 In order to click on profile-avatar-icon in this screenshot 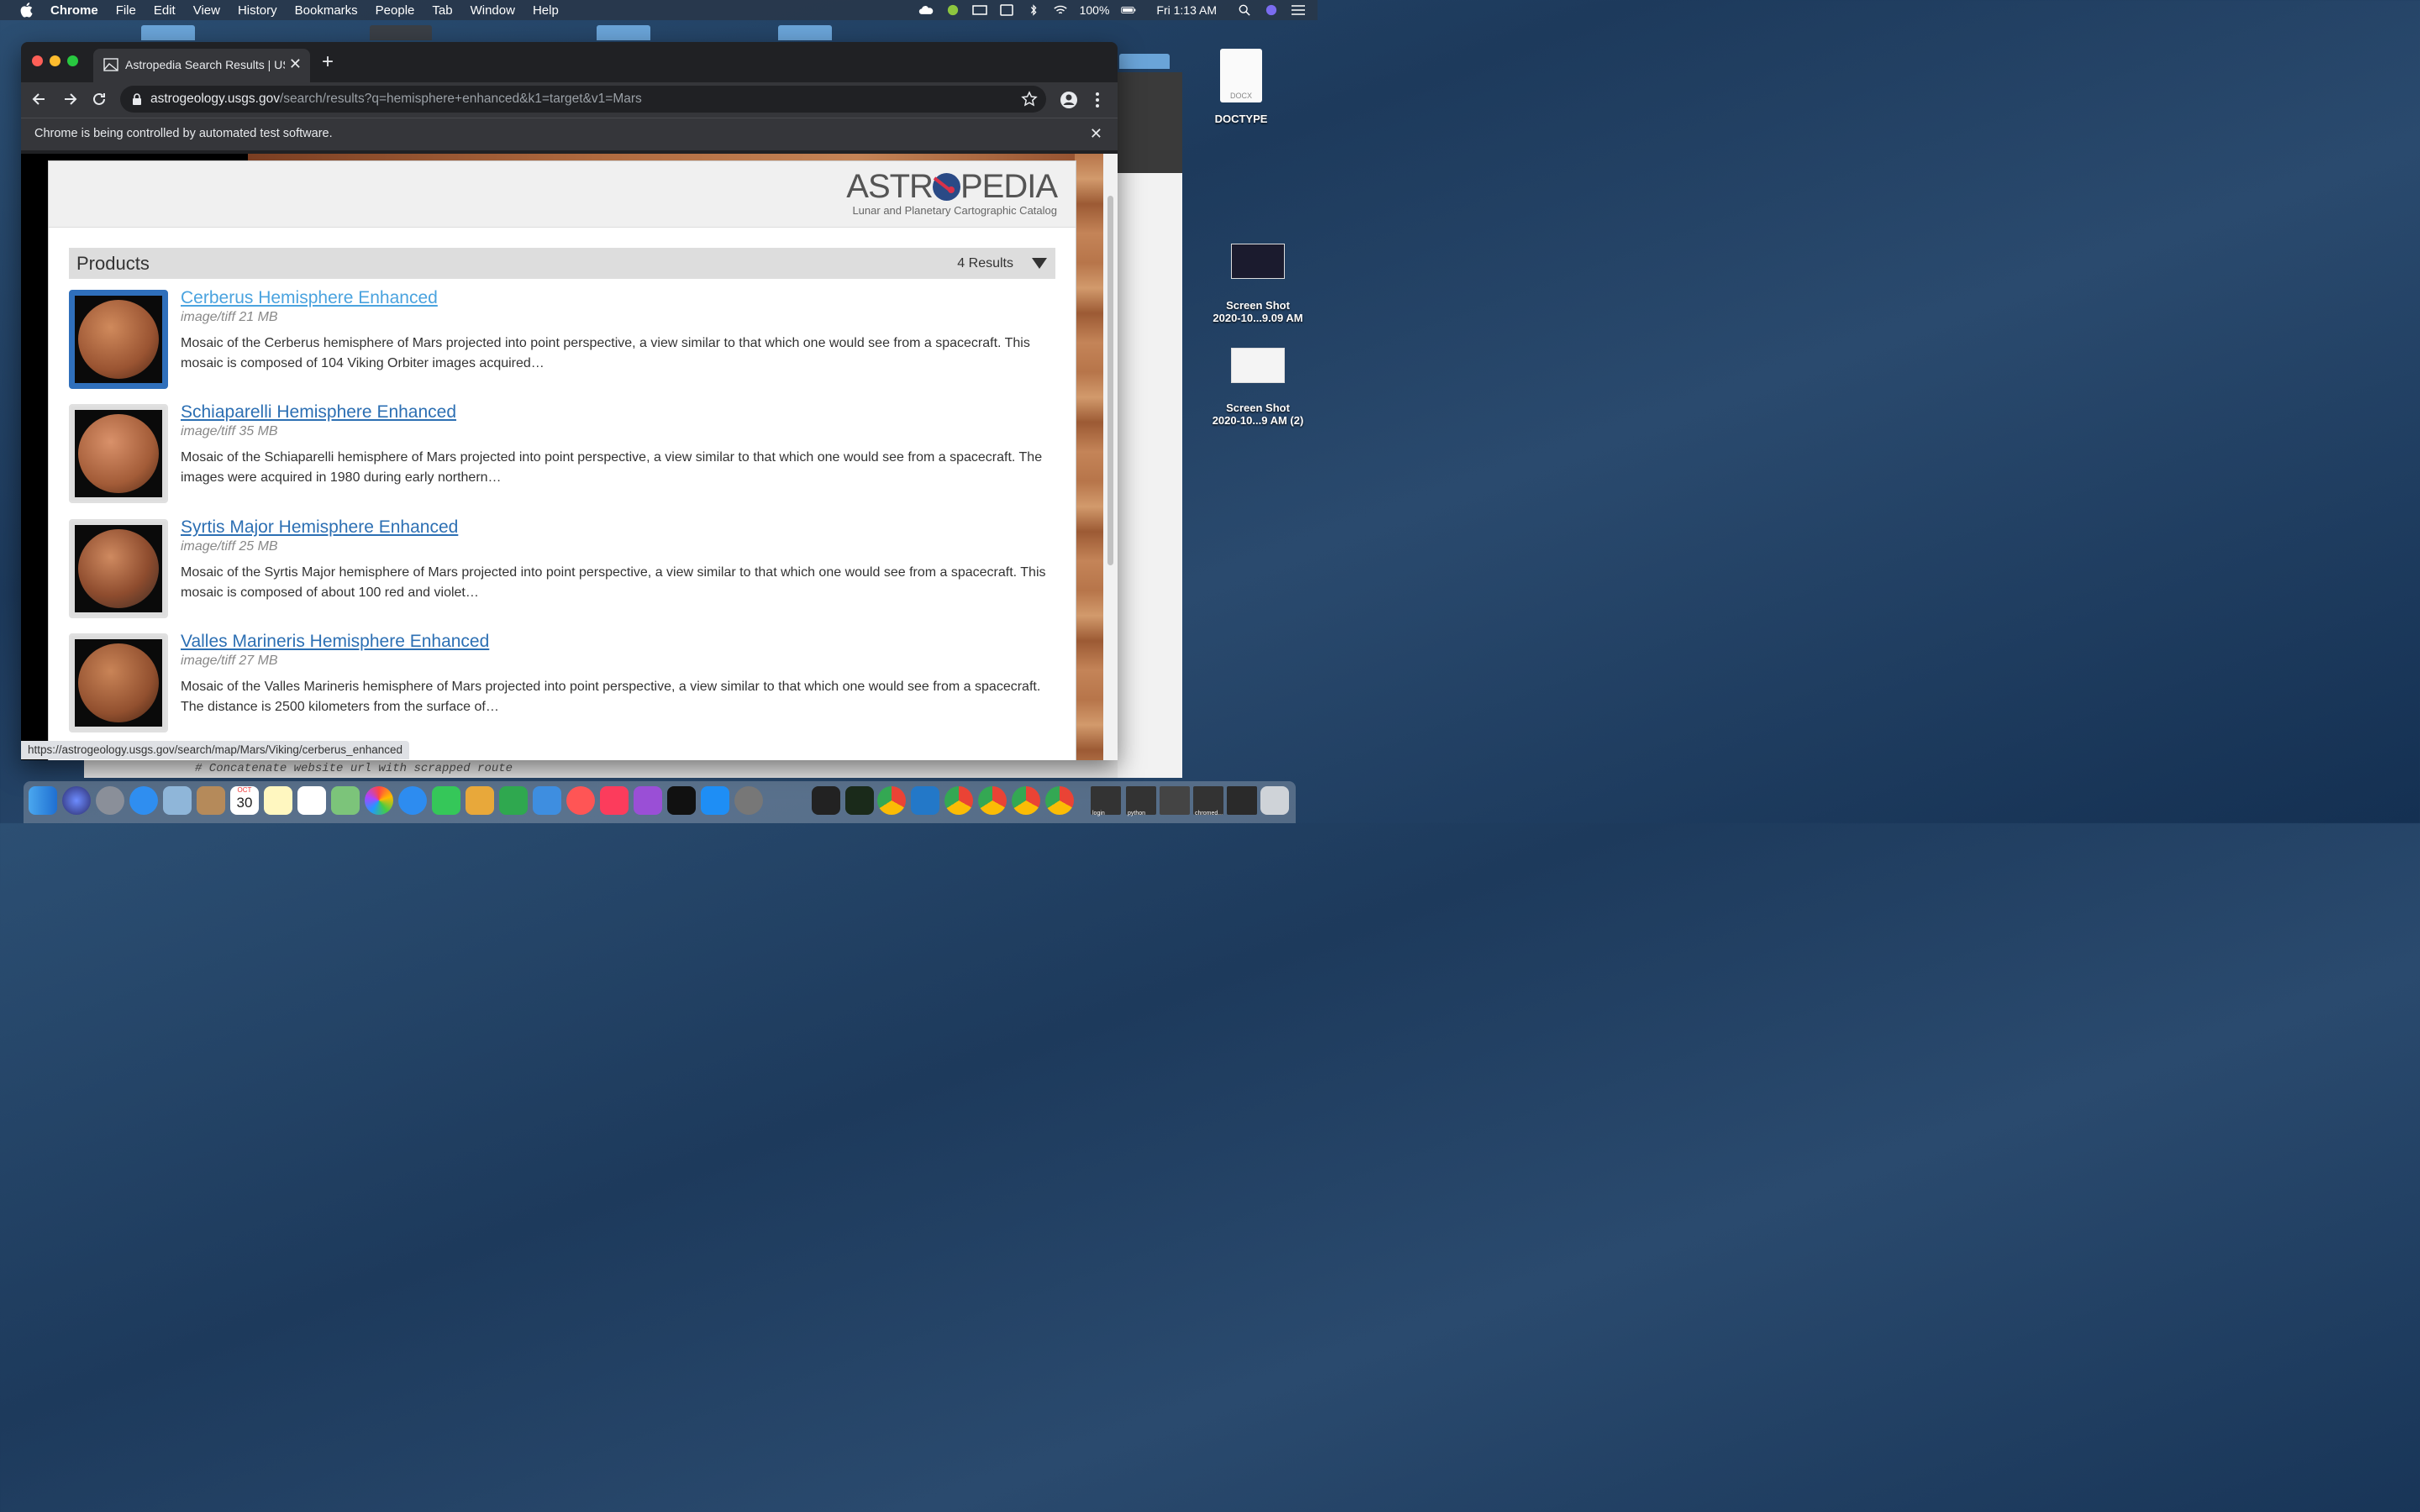, I will do `click(1069, 100)`.